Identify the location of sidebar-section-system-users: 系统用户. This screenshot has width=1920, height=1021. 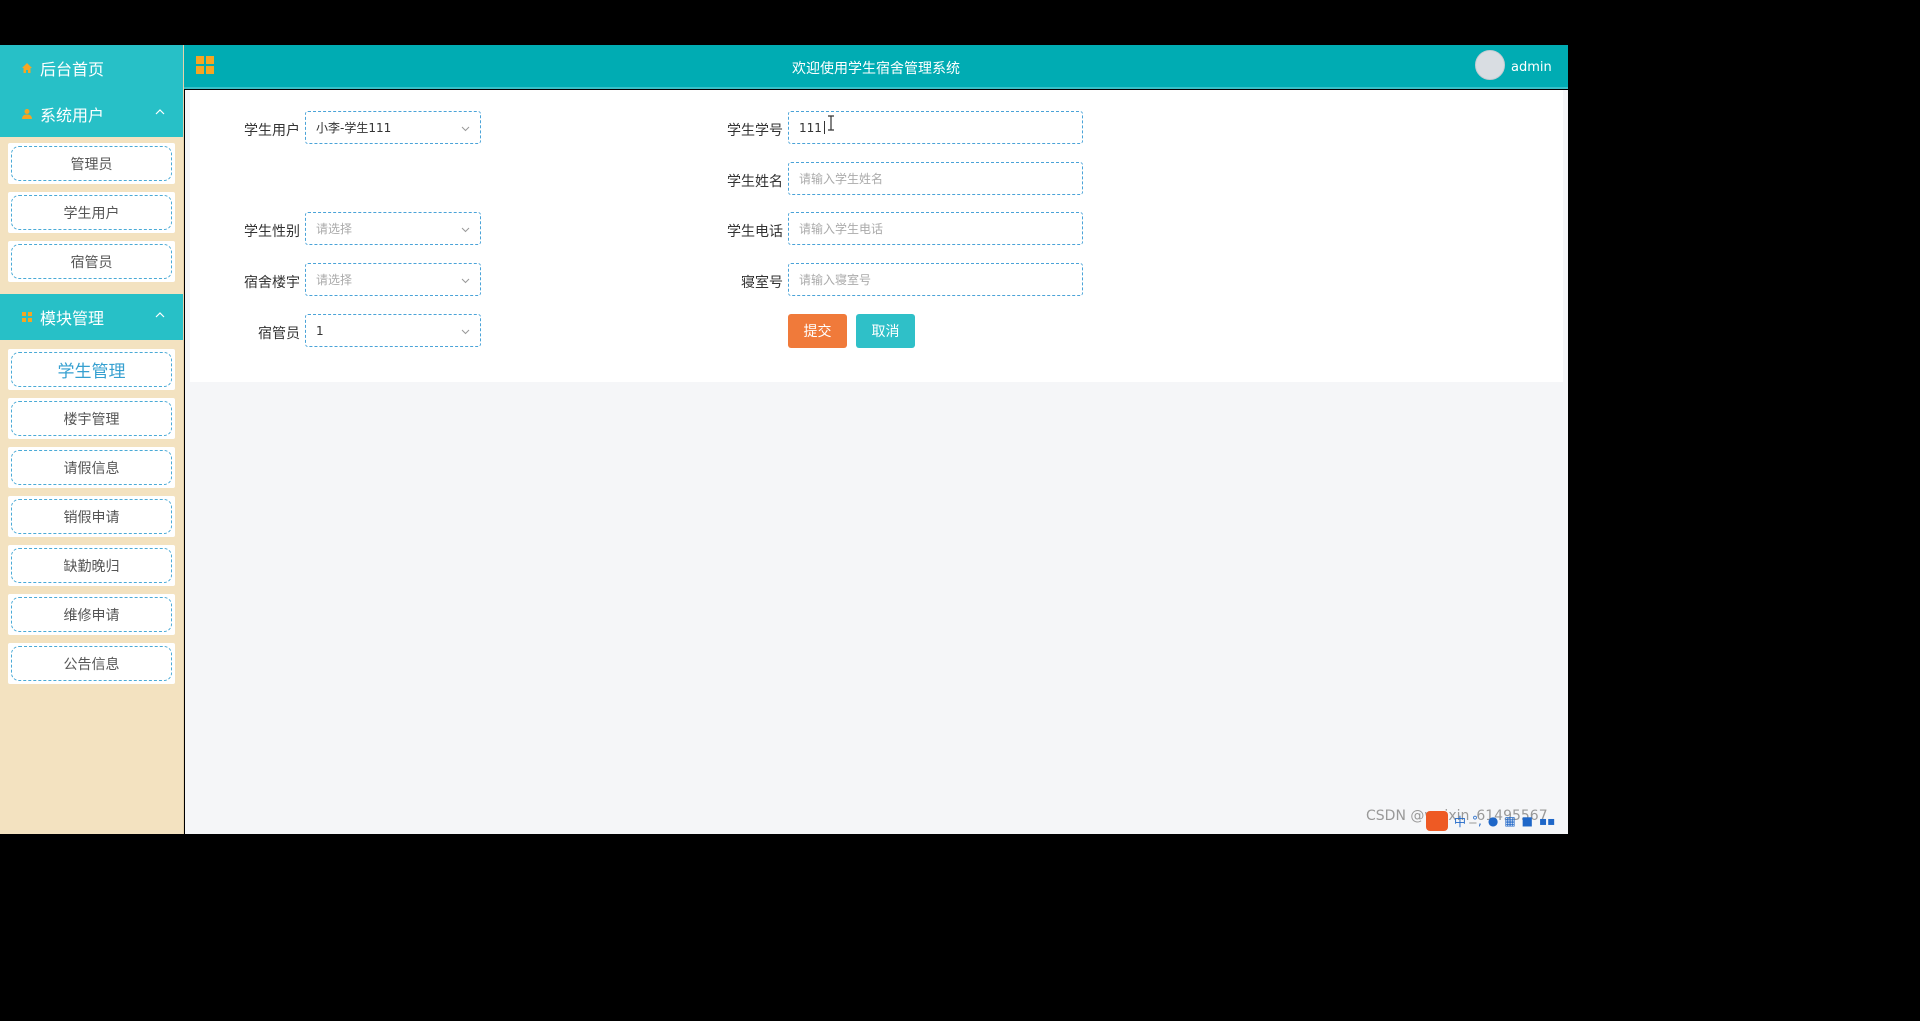
(91, 114).